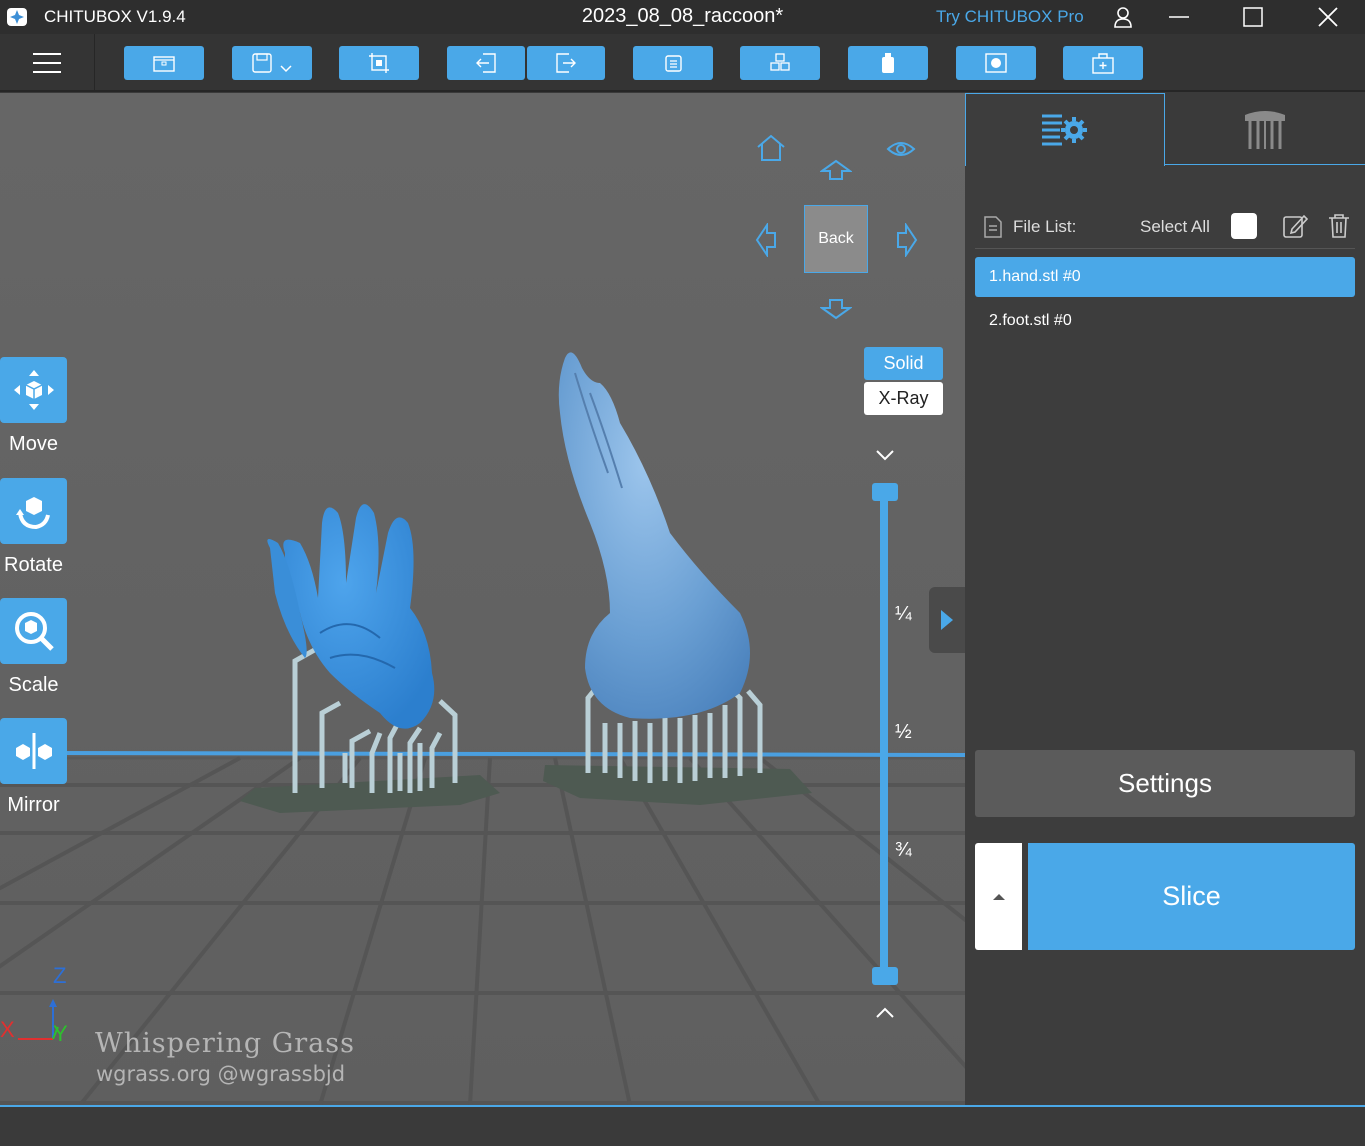 This screenshot has width=1365, height=1146. What do you see at coordinates (903, 614) in the screenshot?
I see `slider-mark-quarter: ¼` at bounding box center [903, 614].